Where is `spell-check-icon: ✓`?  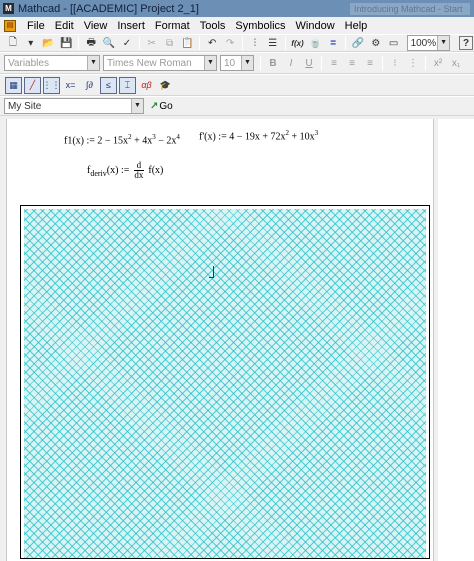 spell-check-icon: ✓ is located at coordinates (127, 43).